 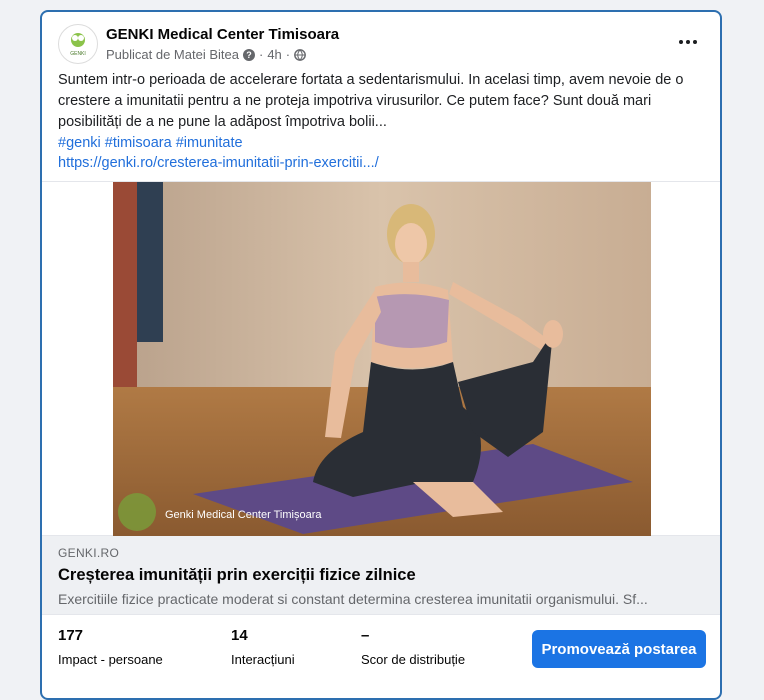 I want to click on stat-value: –, so click(x=365, y=635).